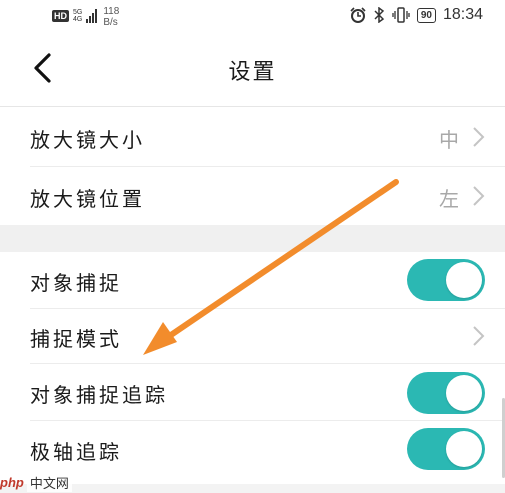 The width and height of the screenshot is (505, 493). I want to click on bottom-band, so click(252, 488).